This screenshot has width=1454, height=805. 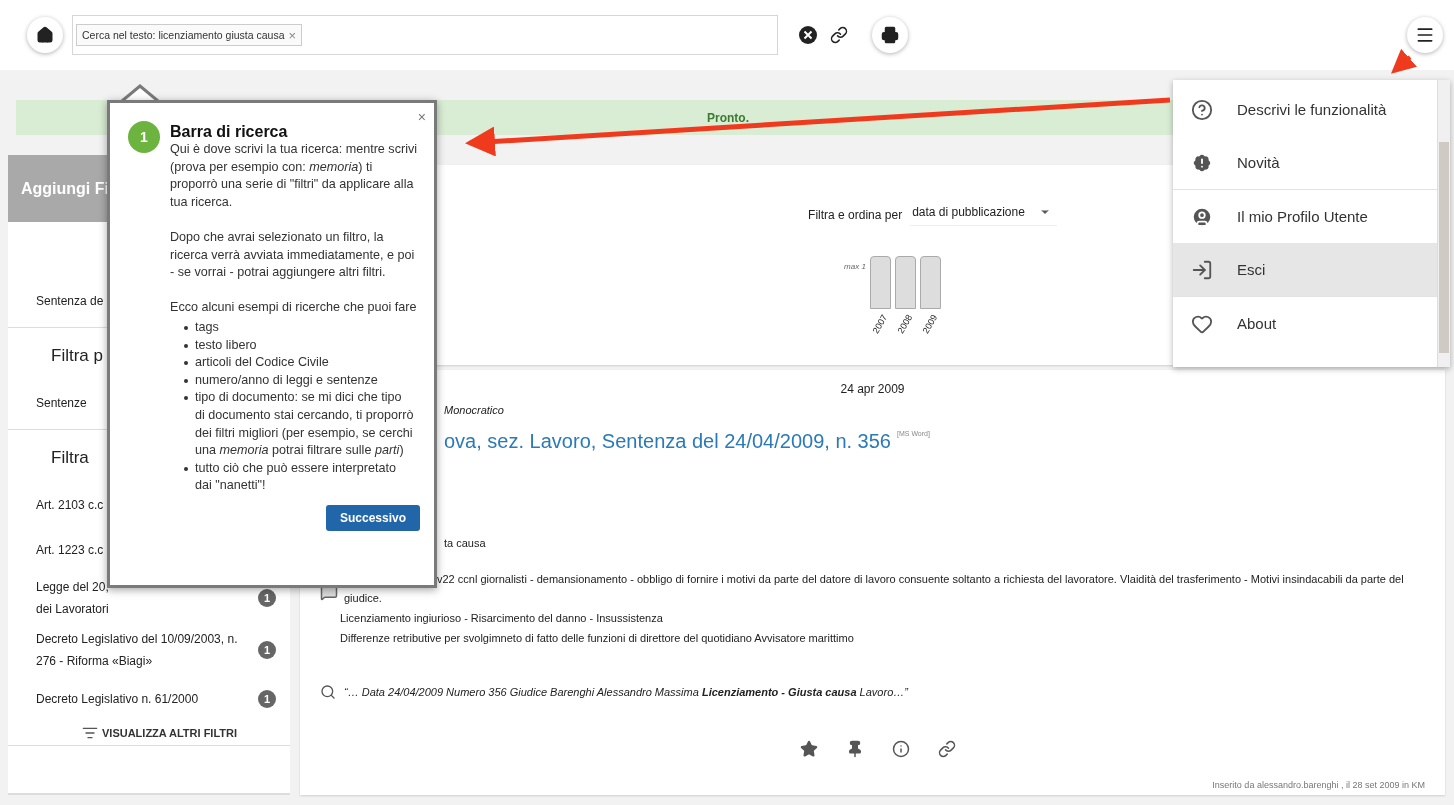 I want to click on home-button, so click(x=45, y=35).